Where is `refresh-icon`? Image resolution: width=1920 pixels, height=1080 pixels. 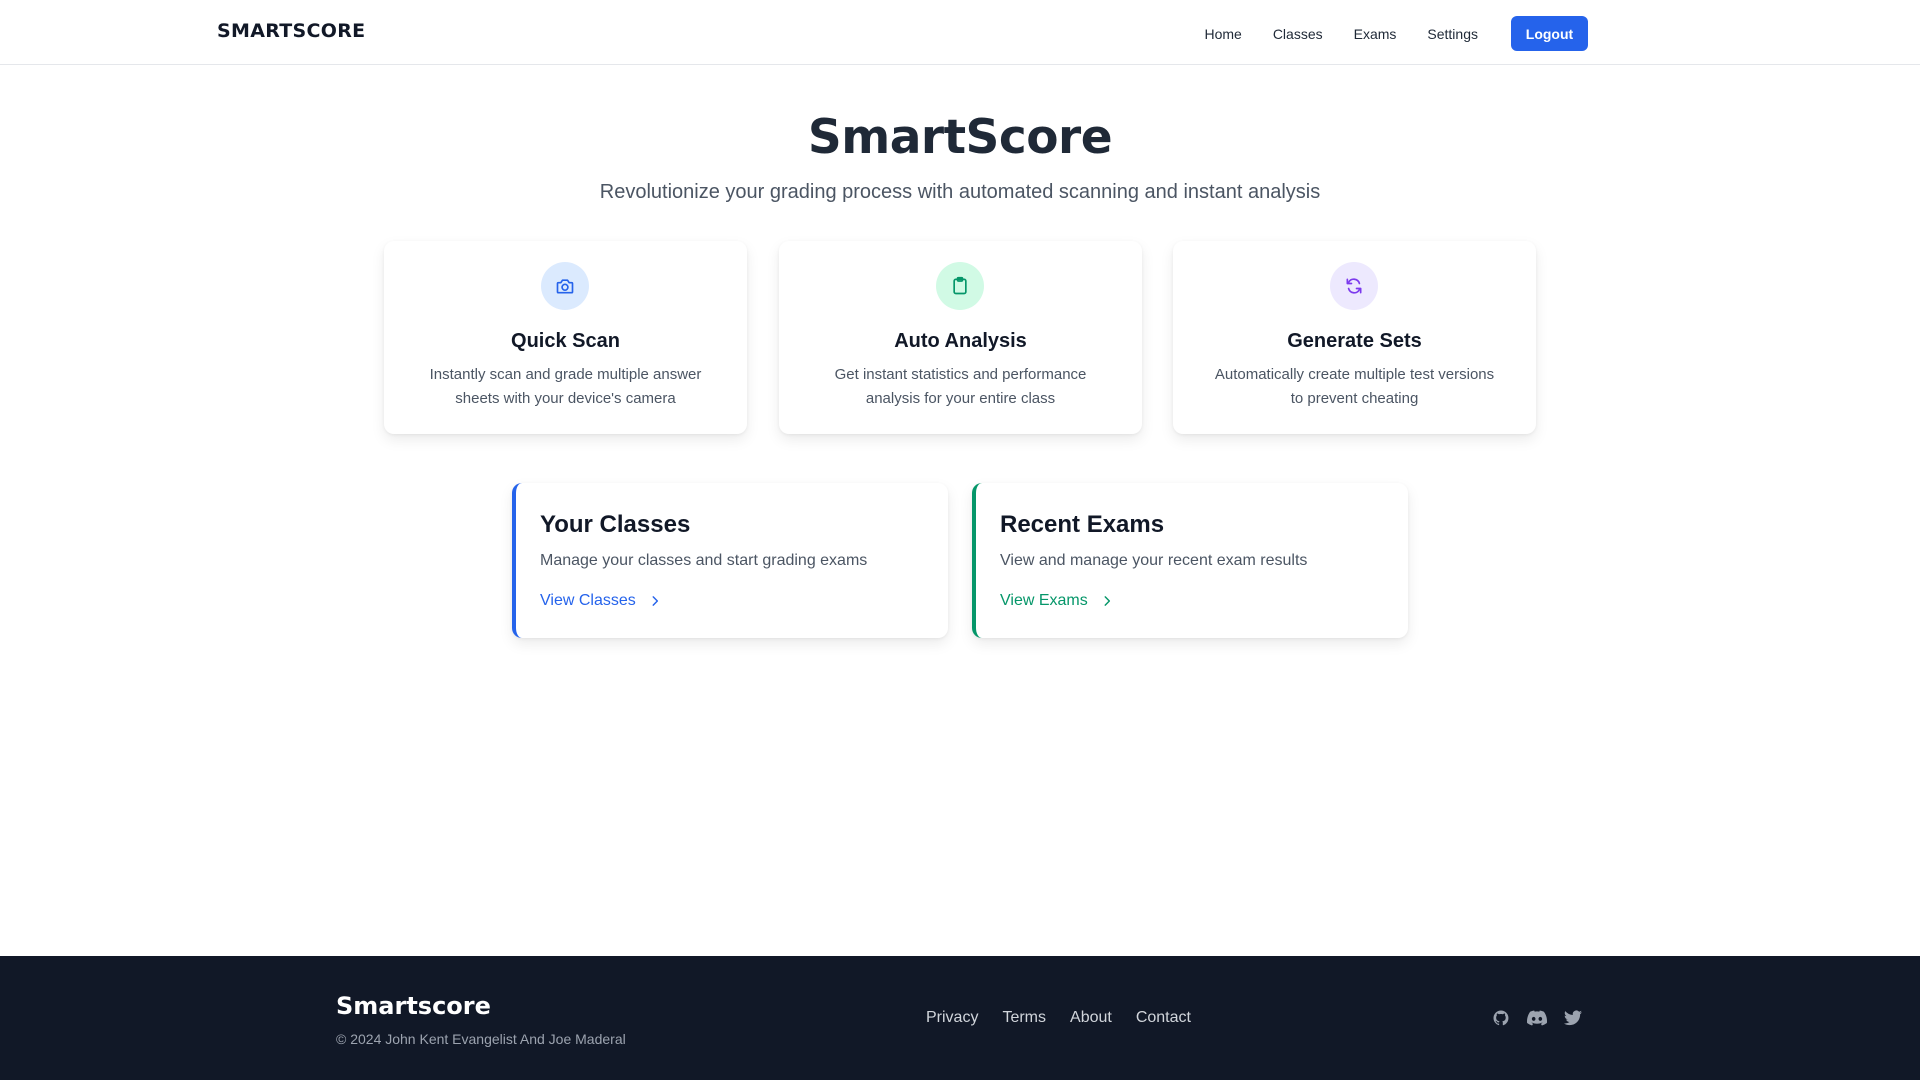 refresh-icon is located at coordinates (1354, 286).